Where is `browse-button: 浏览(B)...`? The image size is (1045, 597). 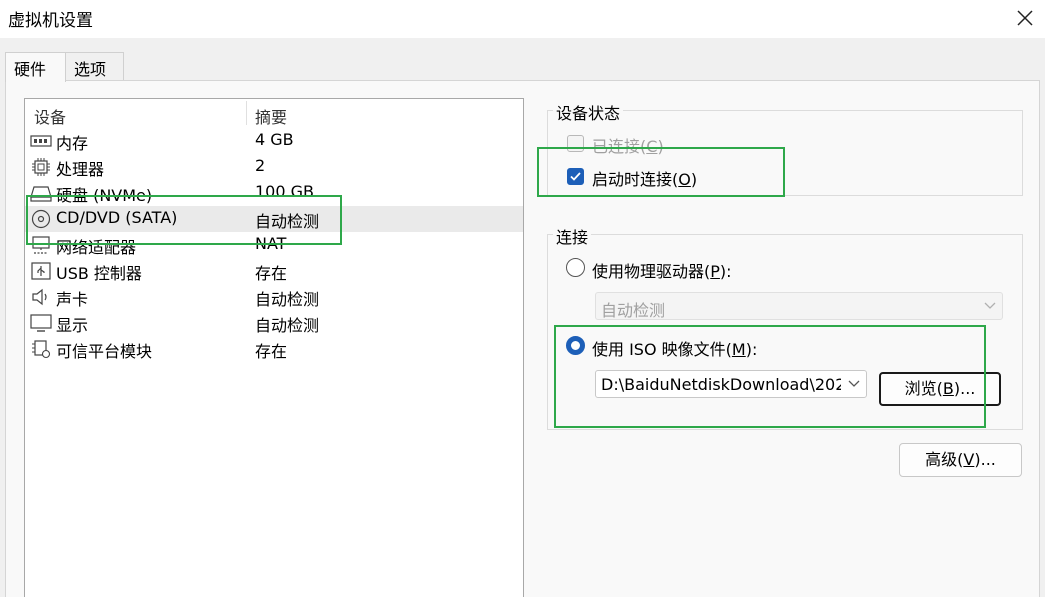
browse-button: 浏览(B)... is located at coordinates (940, 389).